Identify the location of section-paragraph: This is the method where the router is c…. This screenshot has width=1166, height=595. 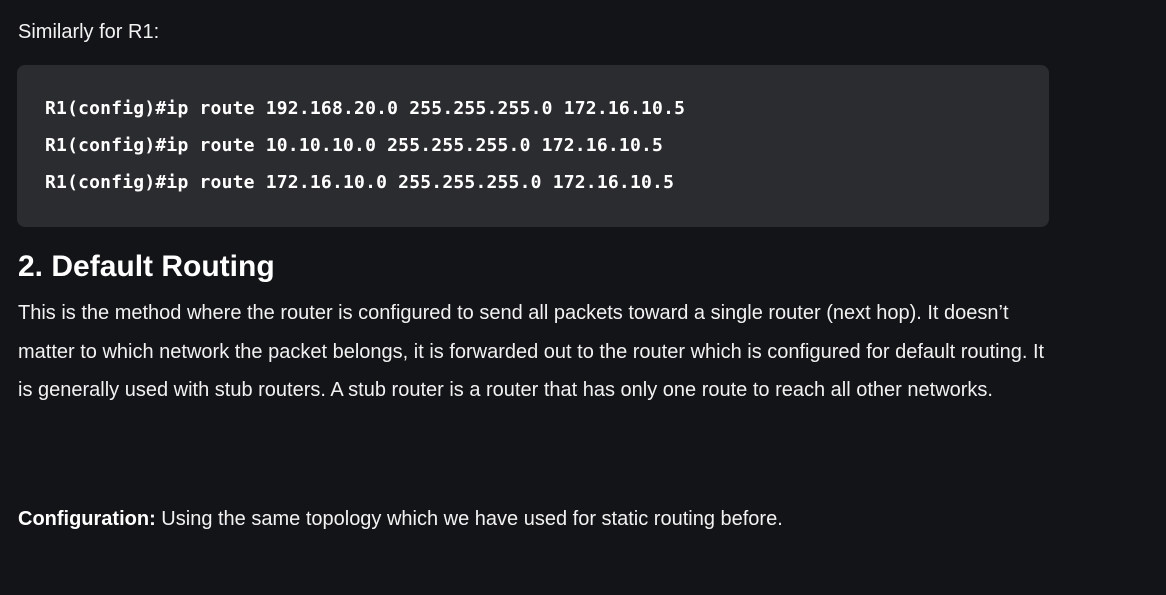
(531, 351).